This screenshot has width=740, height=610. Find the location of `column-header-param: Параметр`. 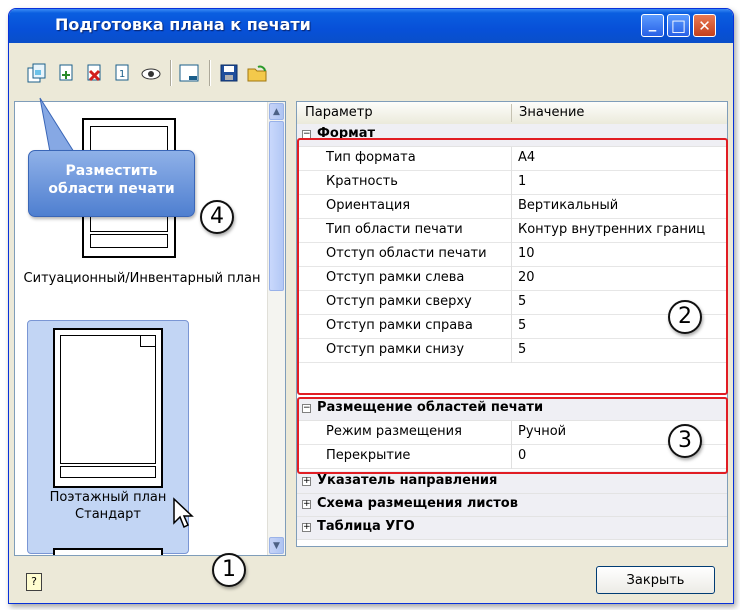

column-header-param: Параметр is located at coordinates (339, 112).